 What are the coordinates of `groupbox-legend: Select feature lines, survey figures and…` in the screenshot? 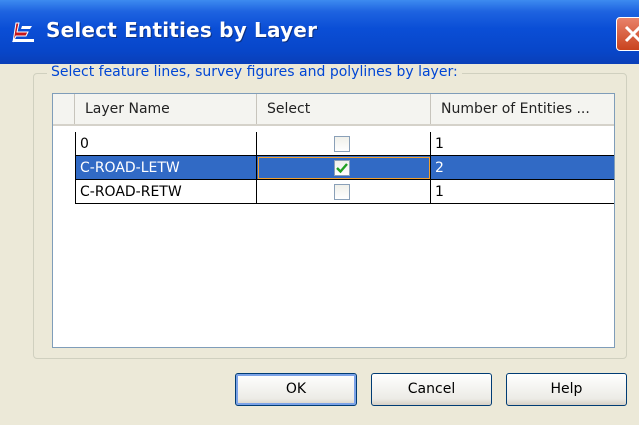 It's located at (254, 72).